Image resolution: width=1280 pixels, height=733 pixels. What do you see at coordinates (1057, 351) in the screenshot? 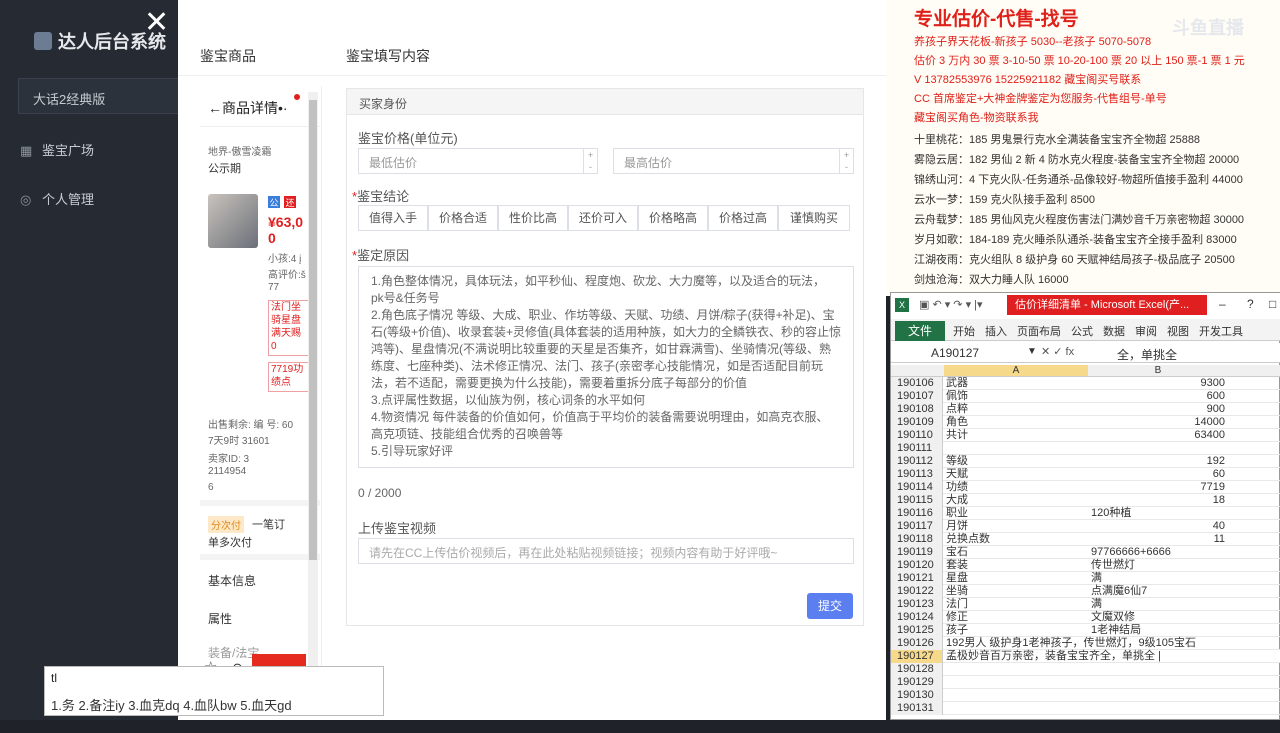
I see `formula-buttons-icon: ✕ ✓ fx` at bounding box center [1057, 351].